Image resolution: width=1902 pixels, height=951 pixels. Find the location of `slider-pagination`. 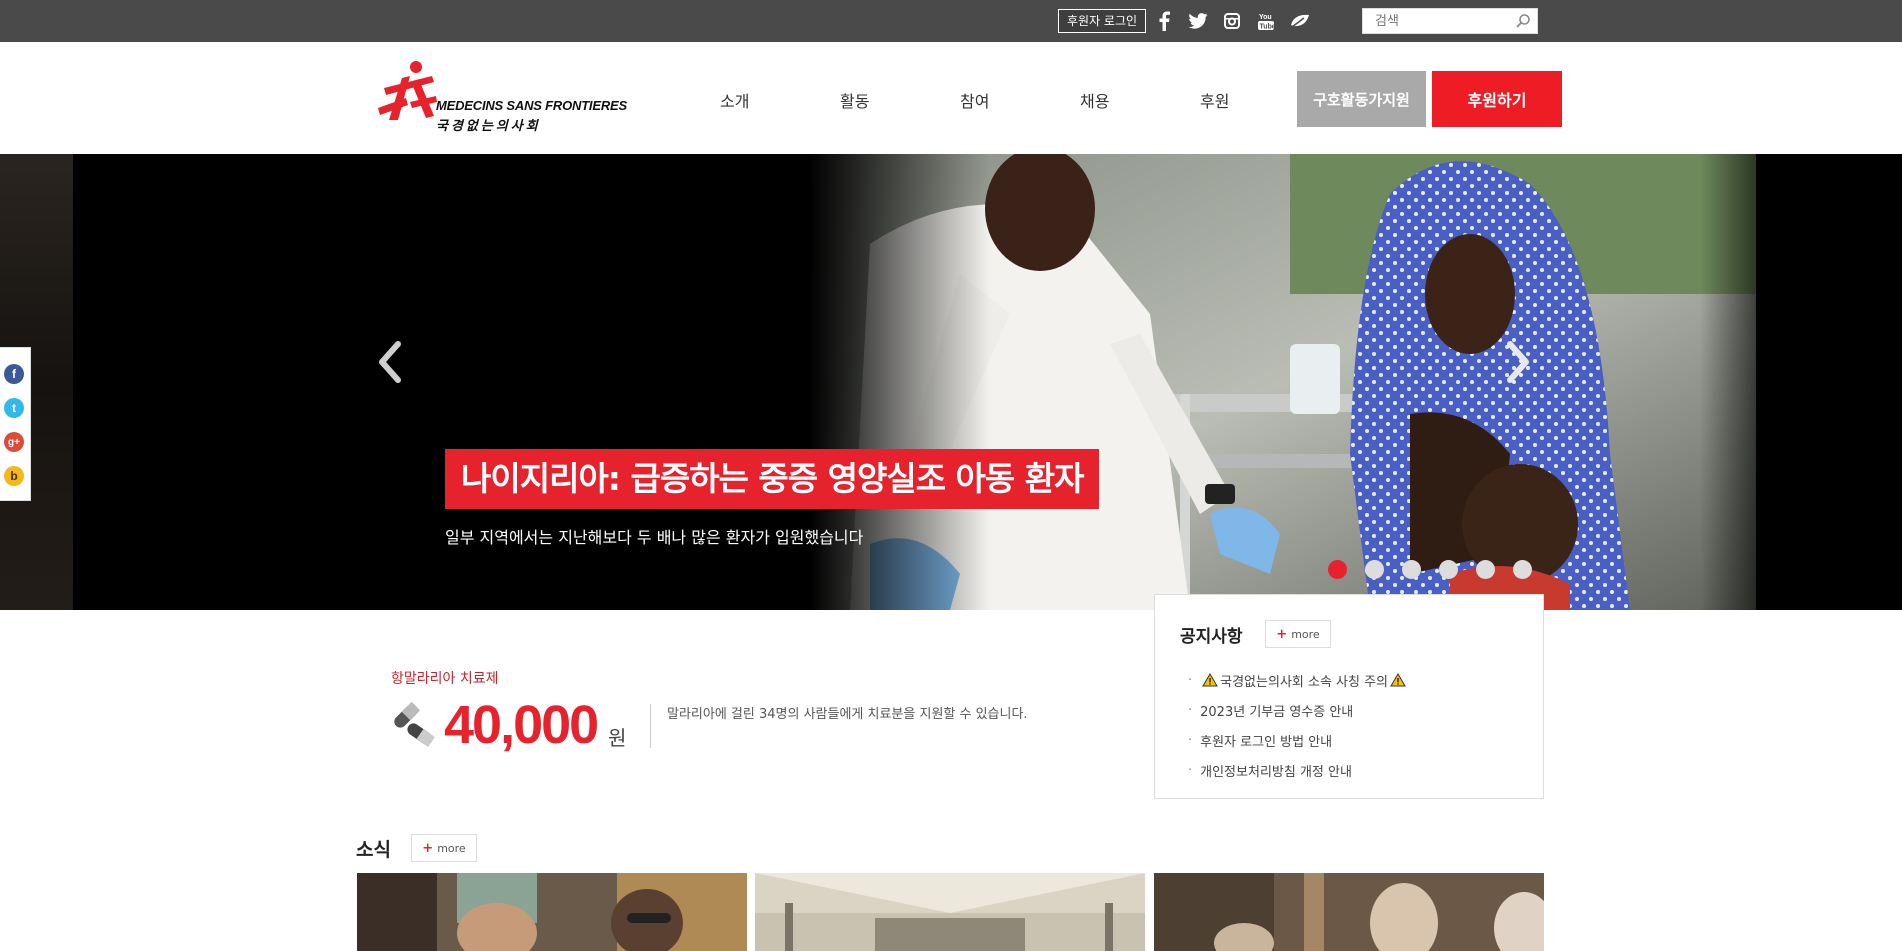

slider-pagination is located at coordinates (1430, 569).